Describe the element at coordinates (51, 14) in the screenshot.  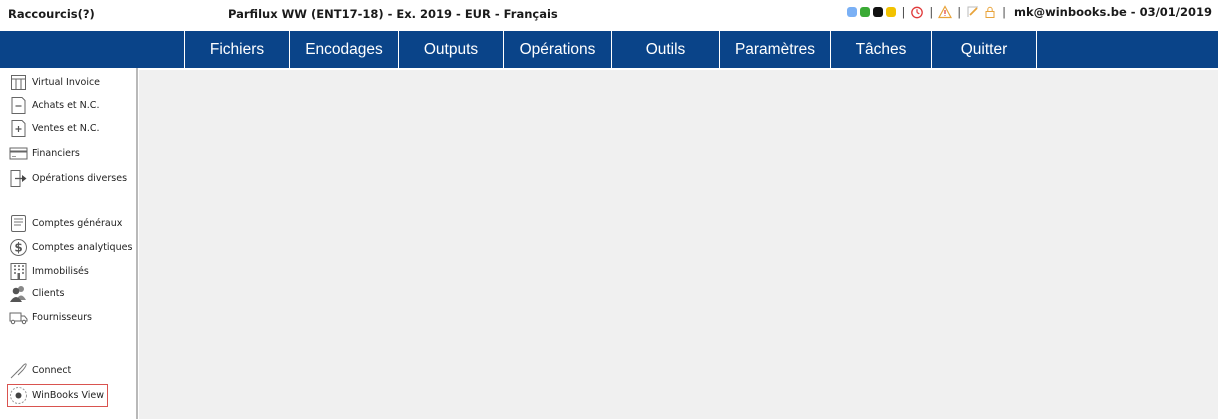
I see `shortcuts-label: Raccourcis(?)` at that location.